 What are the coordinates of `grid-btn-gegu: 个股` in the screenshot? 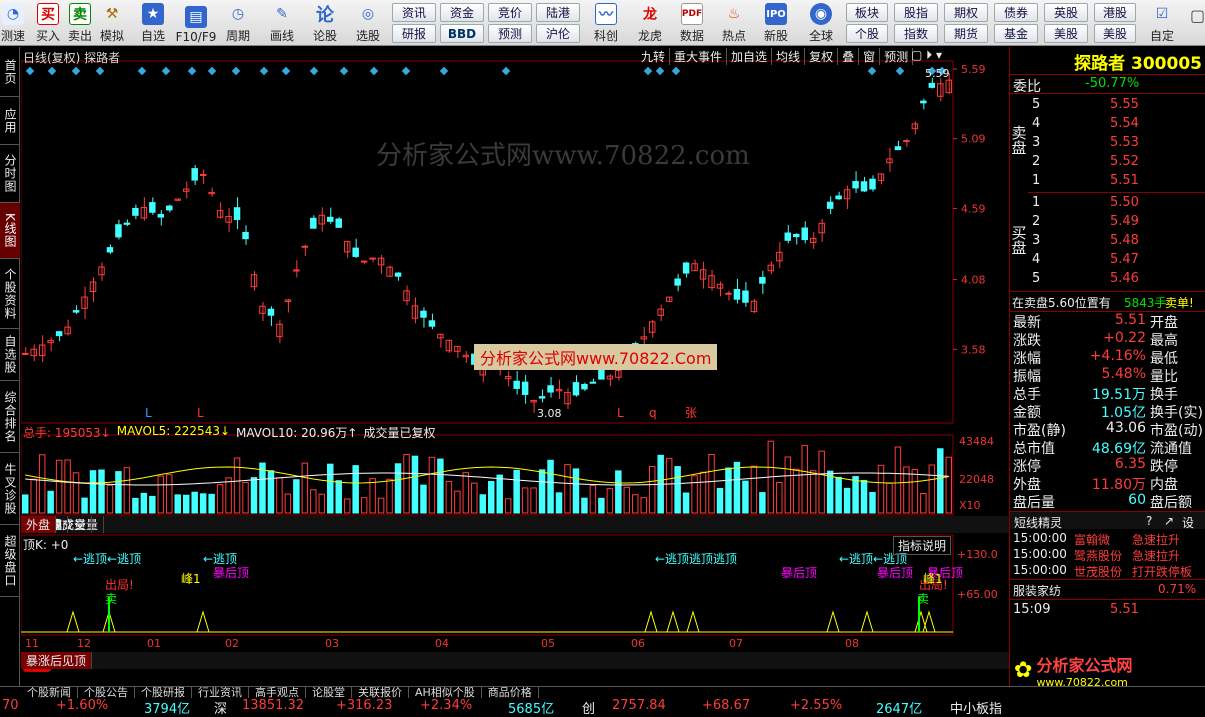 It's located at (867, 33).